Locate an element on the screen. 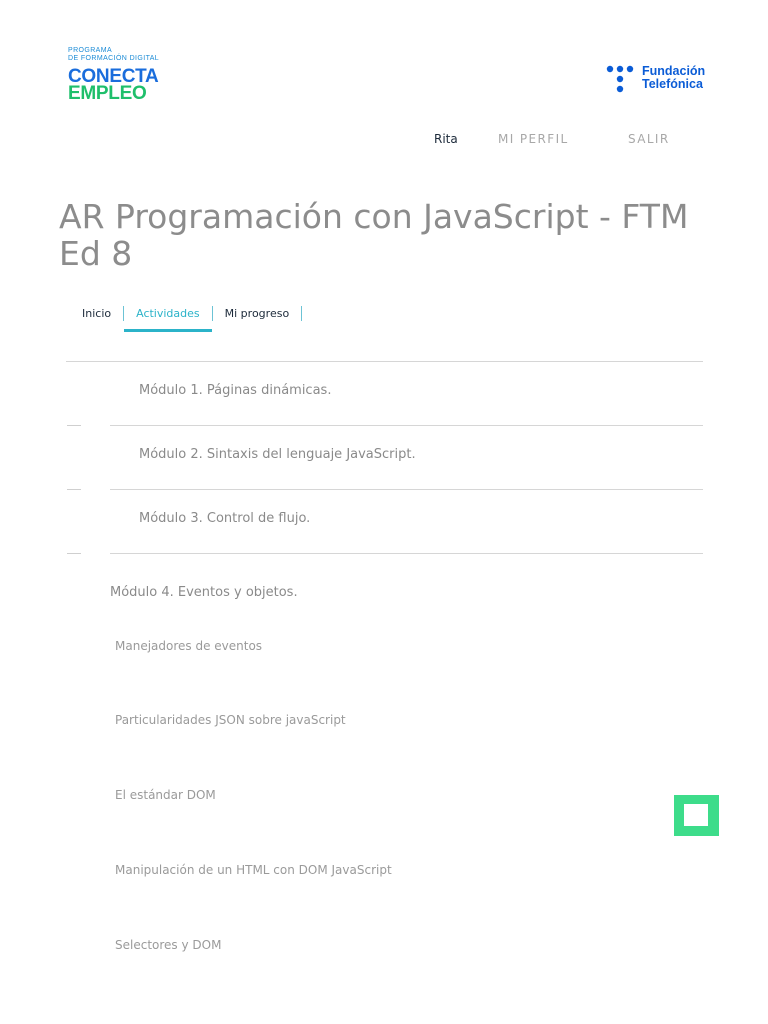 This screenshot has width=768, height=1024. tab-inicio: Inicio is located at coordinates (96, 313).